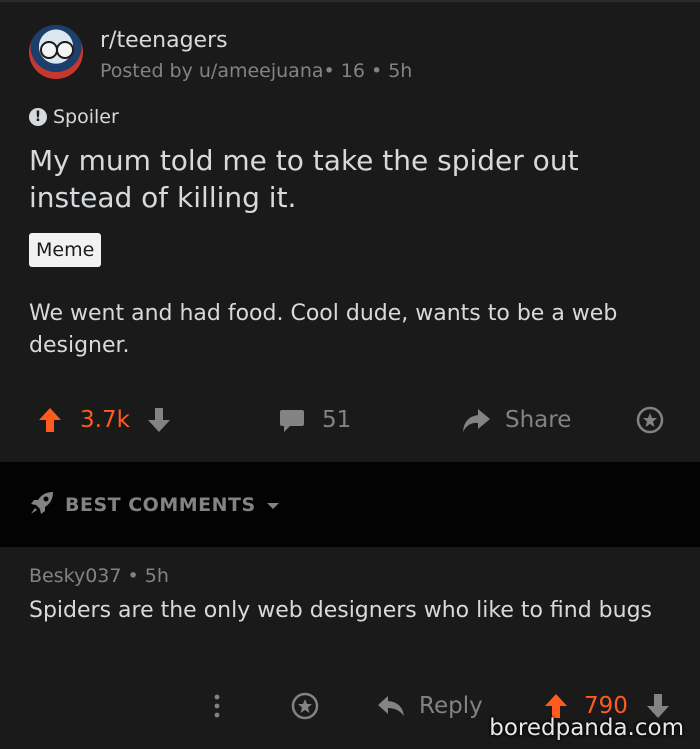  Describe the element at coordinates (159, 420) in the screenshot. I see `downvote-icon` at that location.